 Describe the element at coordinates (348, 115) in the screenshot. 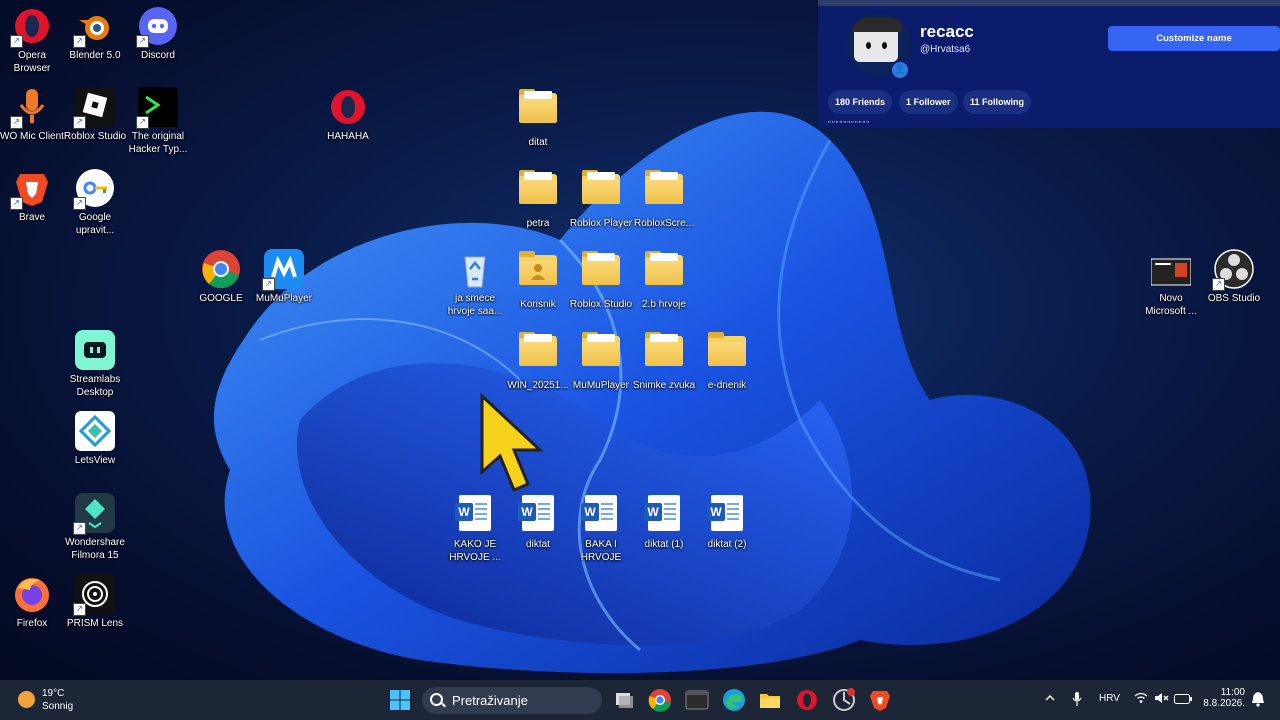

I see `desktop-icon-hahaha: HAHAHA` at that location.